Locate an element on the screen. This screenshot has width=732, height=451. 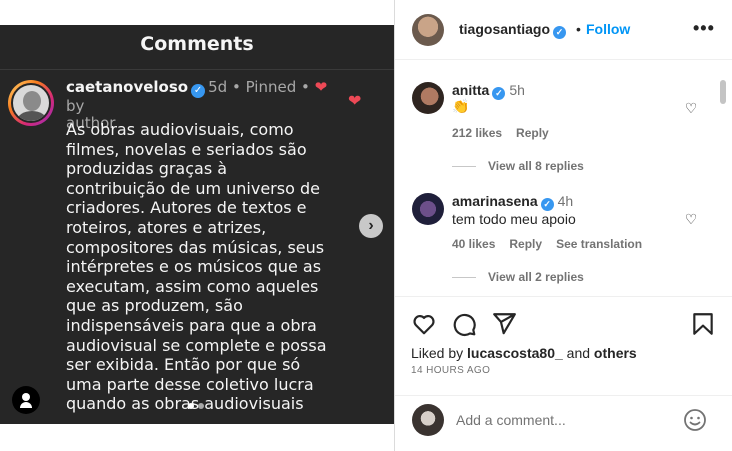
comment-username: amarinasena ✓ 4h is located at coordinates (512, 202).